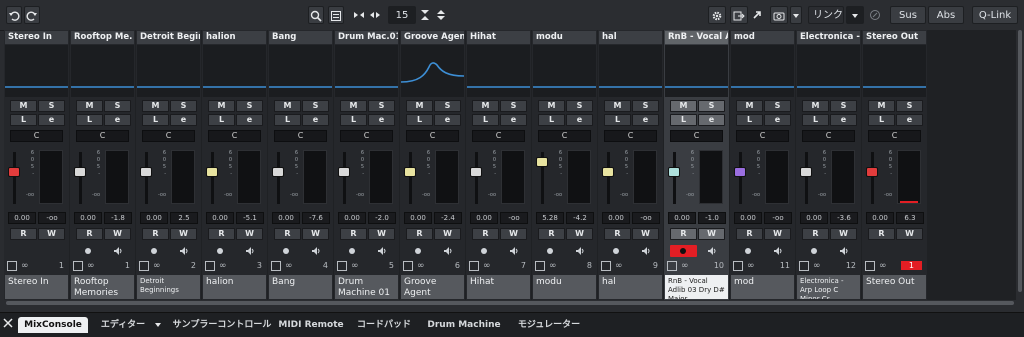 The image size is (1024, 337). What do you see at coordinates (855, 15) in the screenshot?
I see `link-dropdown` at bounding box center [855, 15].